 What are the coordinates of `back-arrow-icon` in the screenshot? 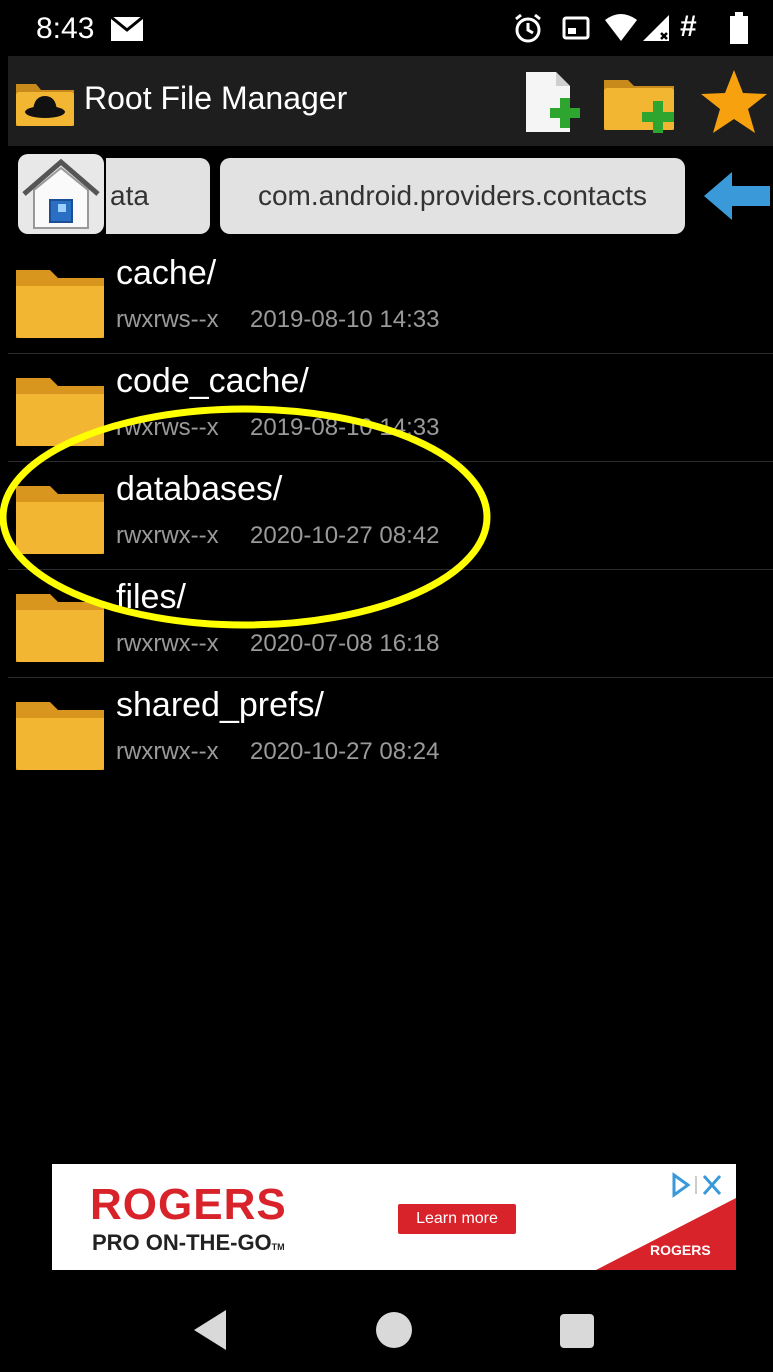 It's located at (737, 196).